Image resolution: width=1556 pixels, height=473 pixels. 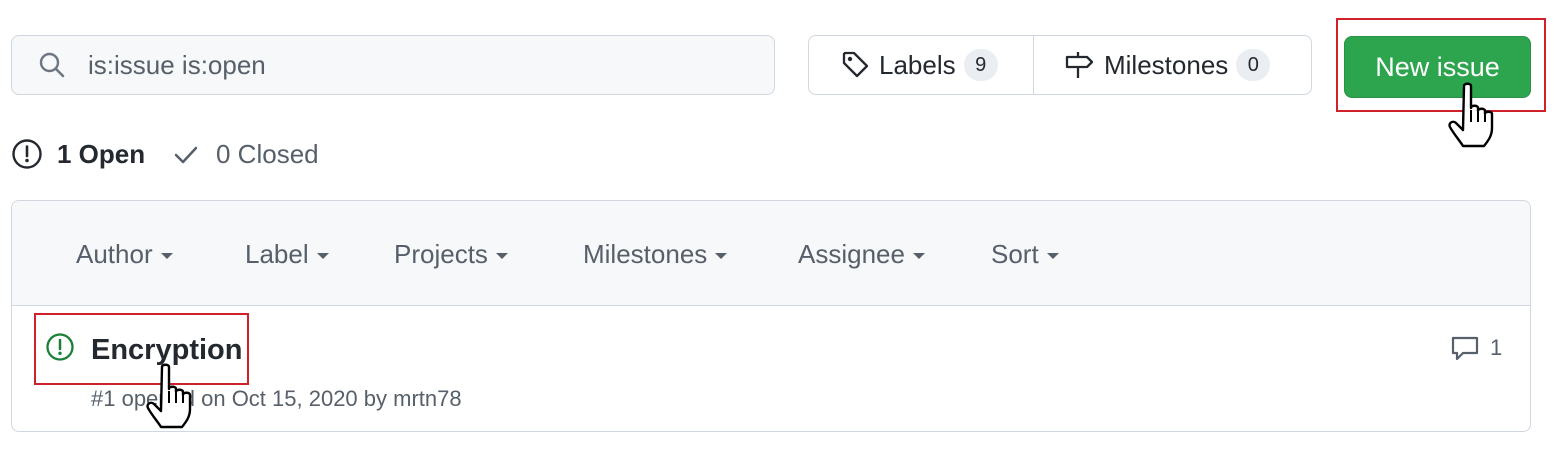 What do you see at coordinates (101, 153) in the screenshot?
I see `open-count-label: 1 Open` at bounding box center [101, 153].